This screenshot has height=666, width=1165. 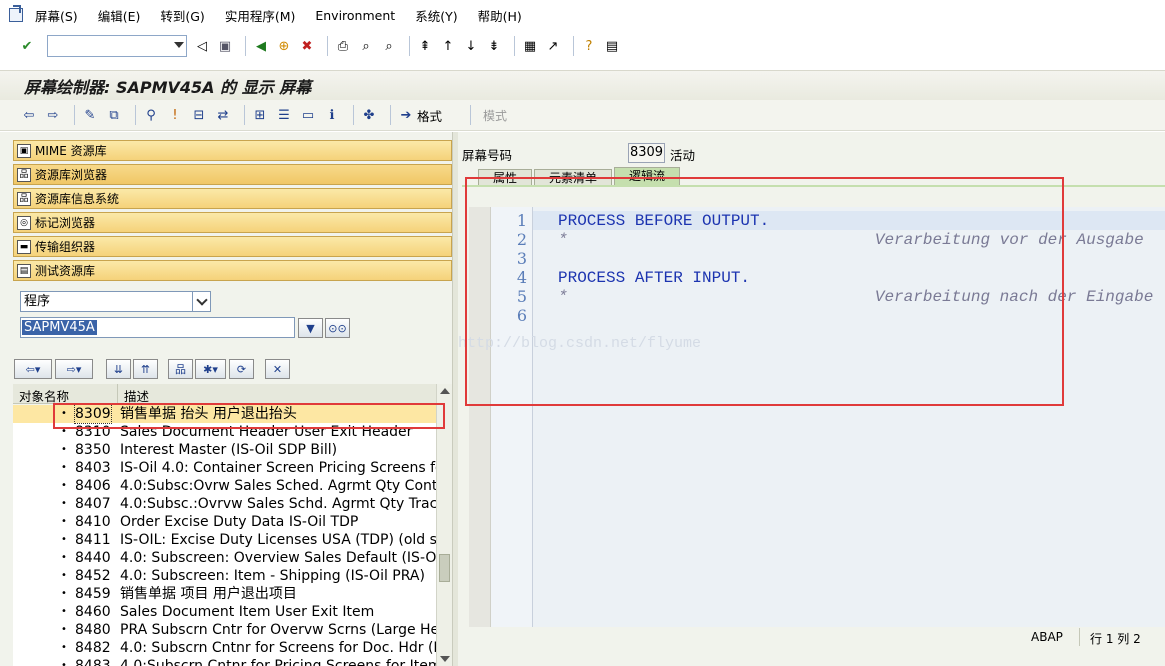 What do you see at coordinates (115, 301) in the screenshot?
I see `object-type-select: 程序` at bounding box center [115, 301].